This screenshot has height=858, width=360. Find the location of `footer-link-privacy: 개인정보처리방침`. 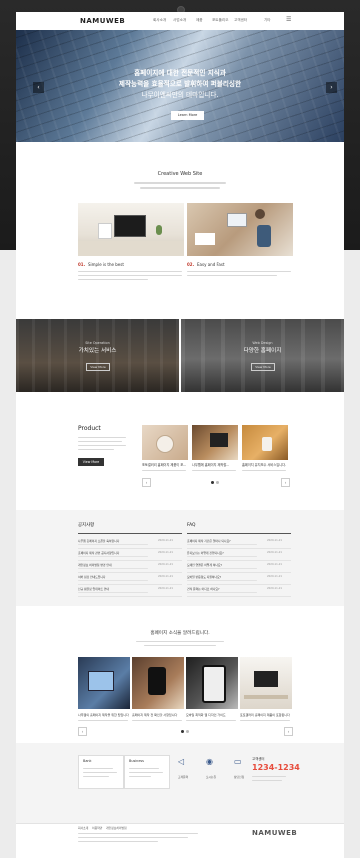

footer-link-privacy: 개인정보처리방침 is located at coordinates (116, 828).